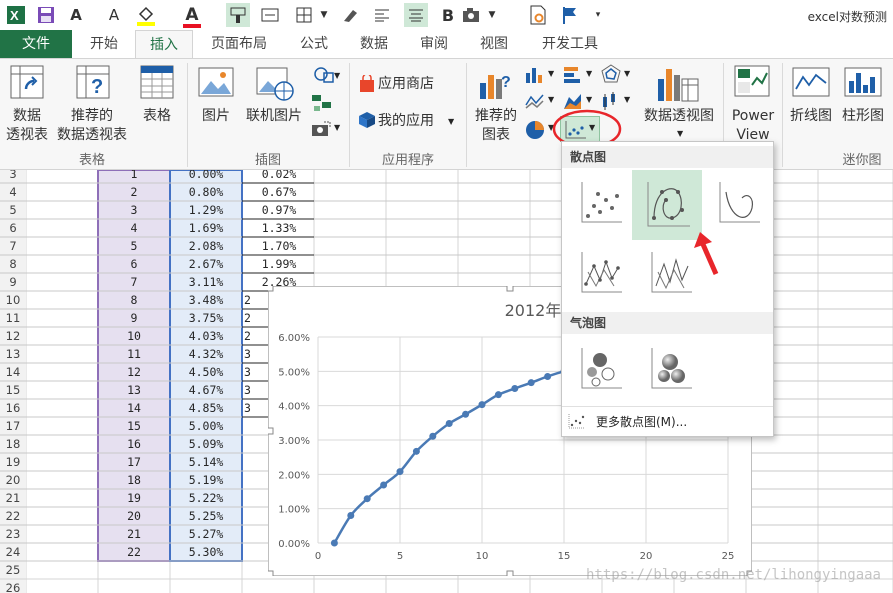 Image resolution: width=893 pixels, height=593 pixels. Describe the element at coordinates (206, 246) in the screenshot. I see `cell-rate: 2.08%` at that location.